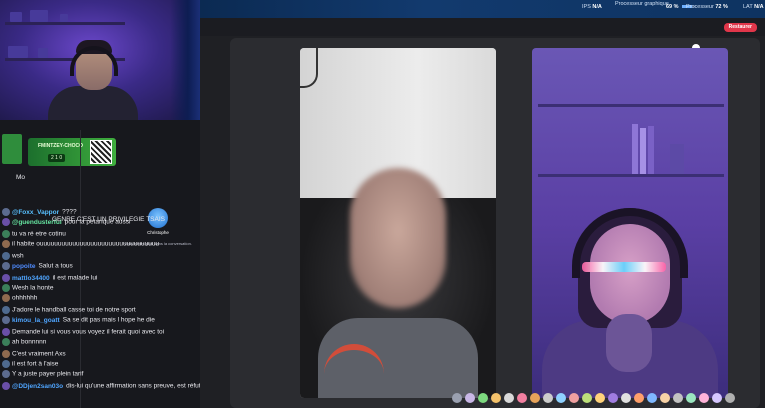  I want to click on chat-message: il est fort à l'aise, so click(30, 364).